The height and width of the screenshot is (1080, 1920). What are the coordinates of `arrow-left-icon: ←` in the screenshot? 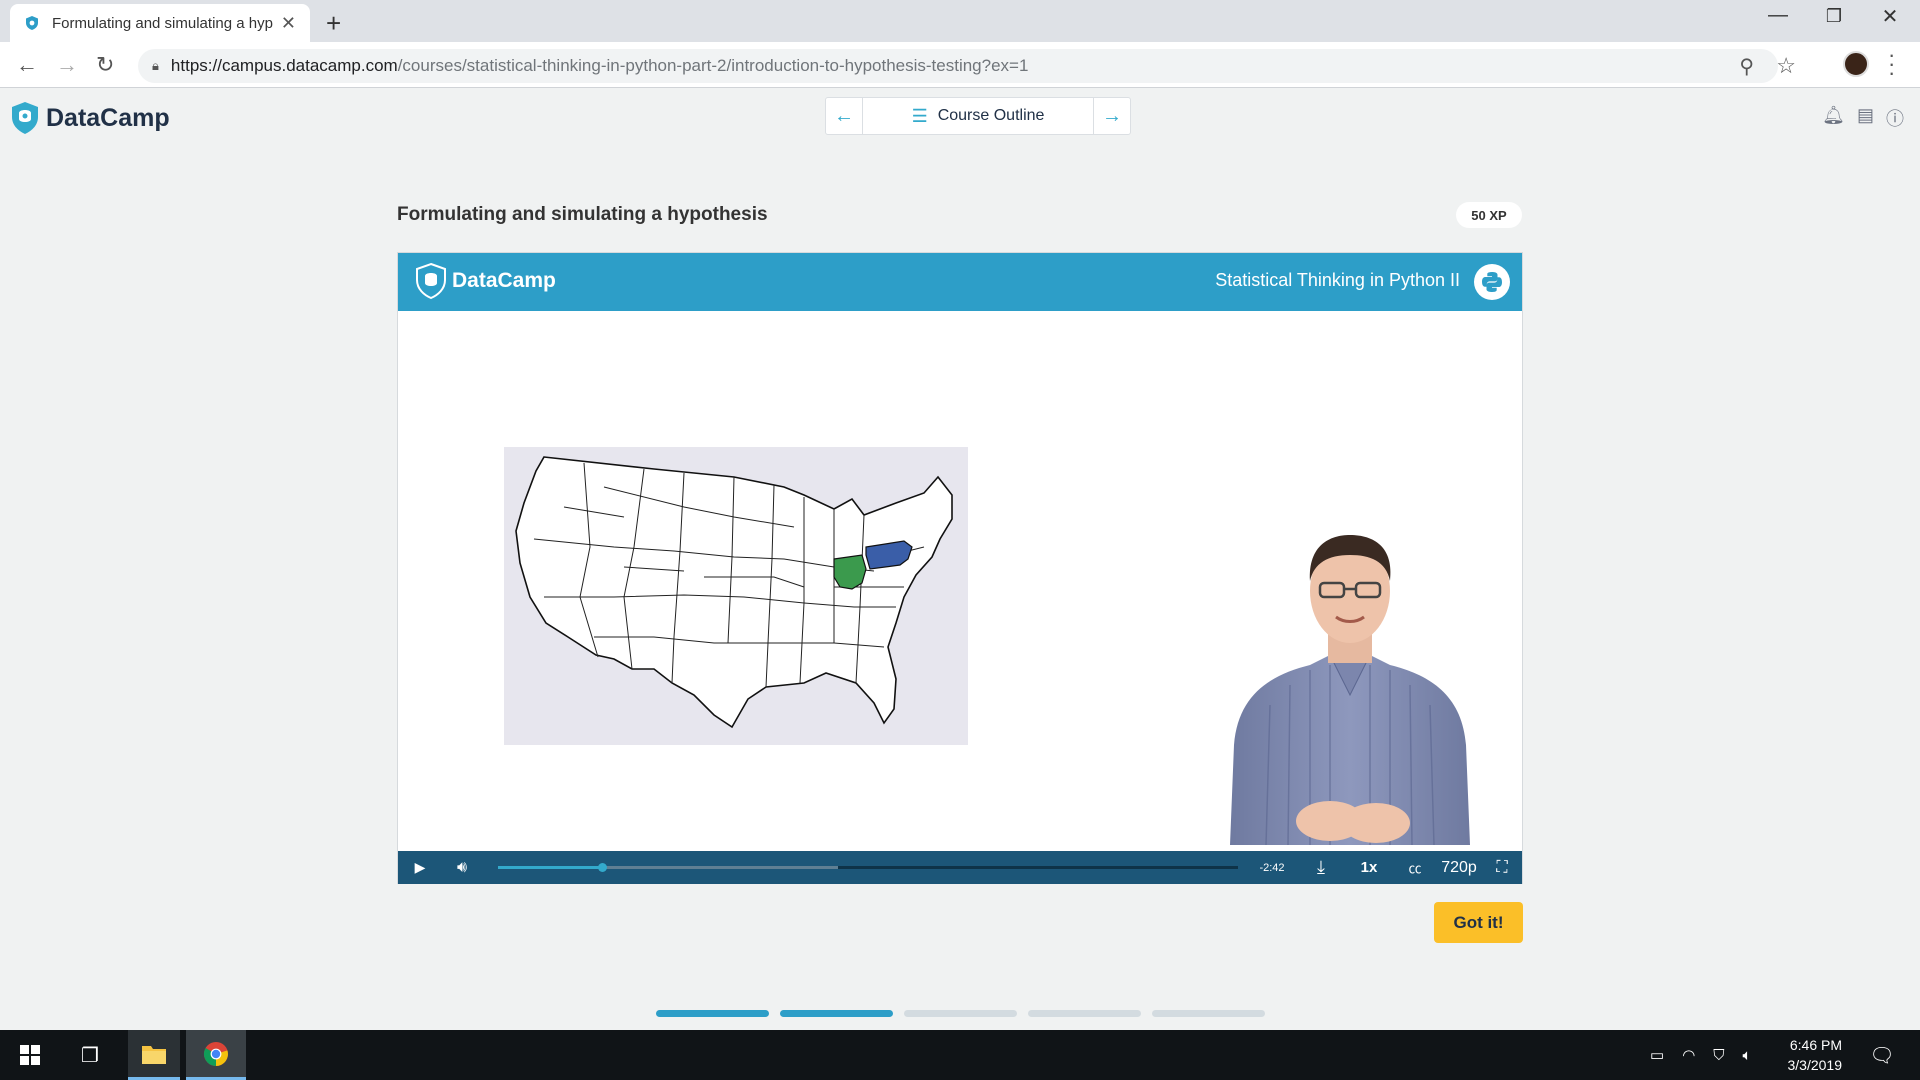 It's located at (844, 115).